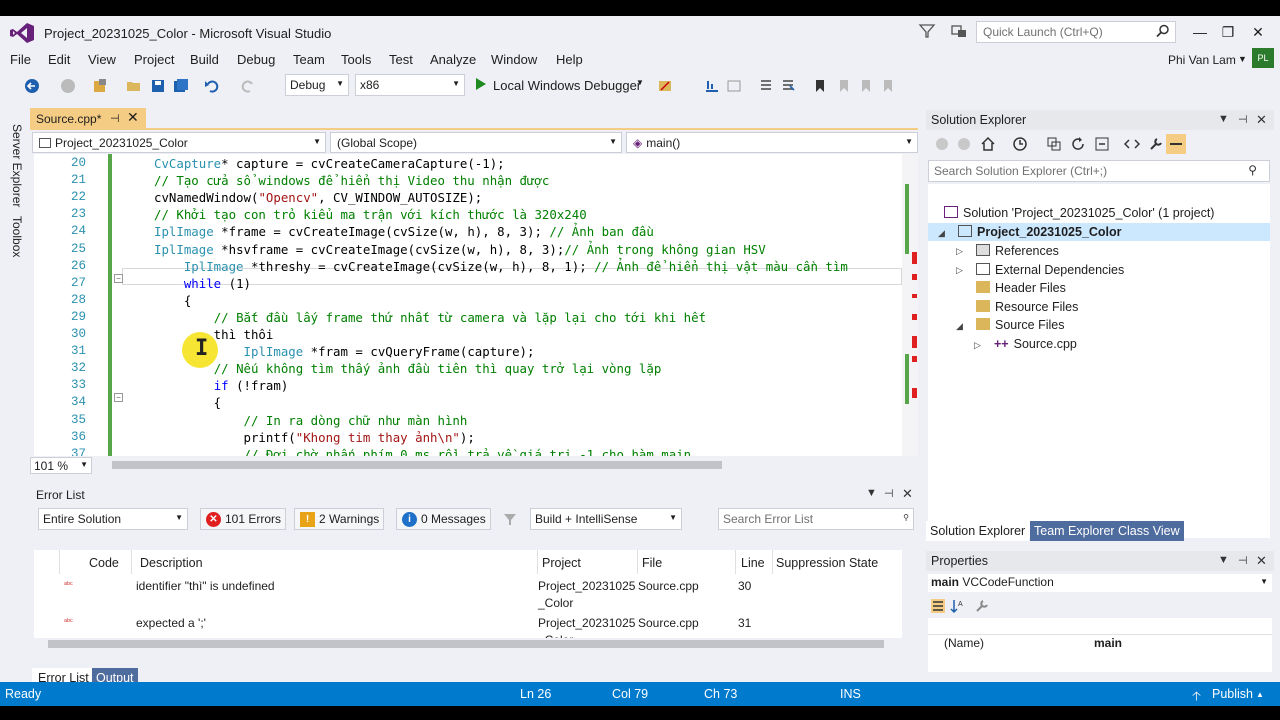 Image resolution: width=1280 pixels, height=720 pixels. Describe the element at coordinates (1074, 531) in the screenshot. I see `tab-team-explorer: Team Explorer` at that location.